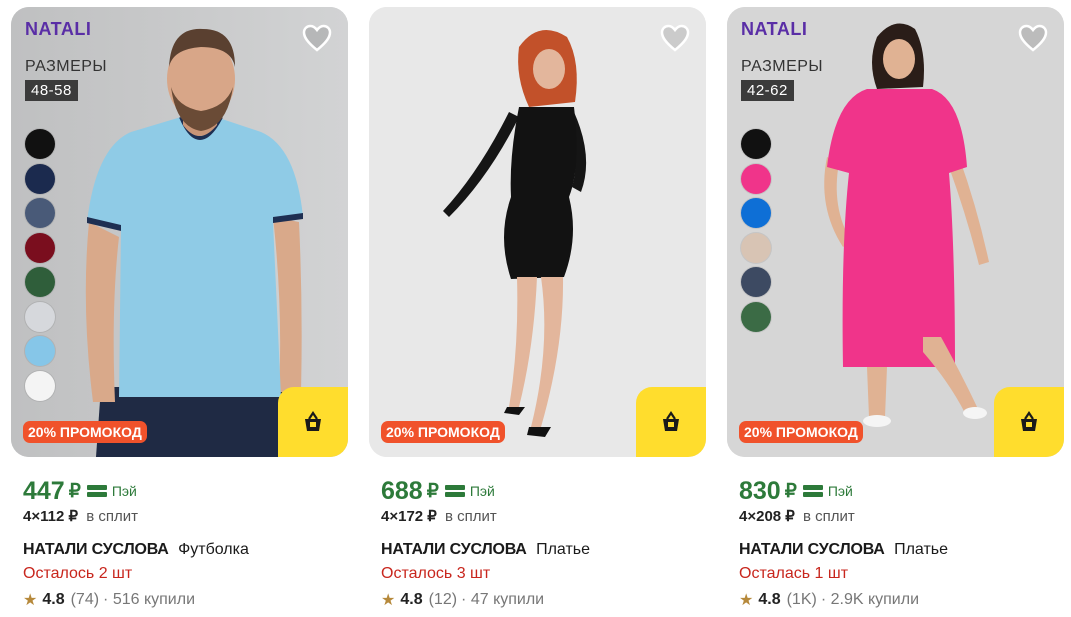 This screenshot has width=1071, height=617. I want to click on split-row: 4×112 ₽ в сплит, so click(183, 517).